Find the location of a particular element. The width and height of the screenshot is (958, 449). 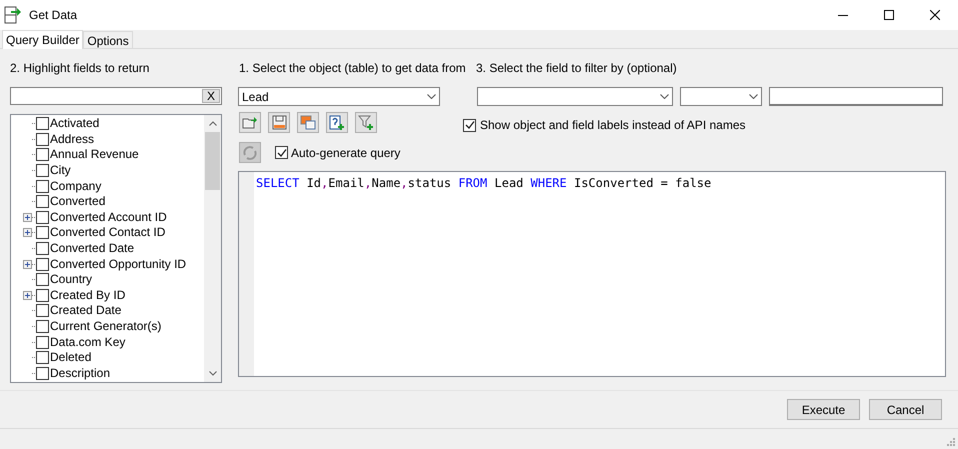

dialog-button: Cancel is located at coordinates (905, 409).